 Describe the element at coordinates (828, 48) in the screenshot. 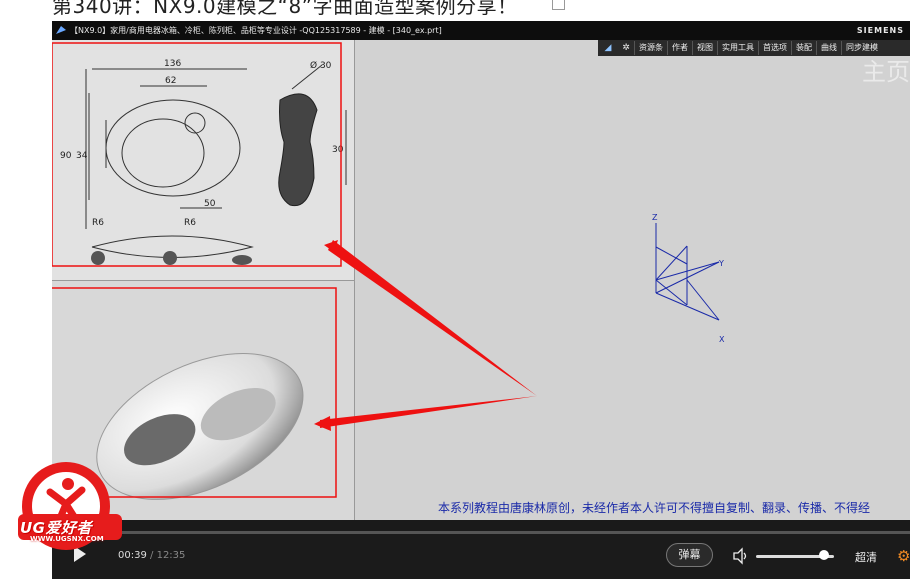

I see `toolbar-item: 曲线` at that location.